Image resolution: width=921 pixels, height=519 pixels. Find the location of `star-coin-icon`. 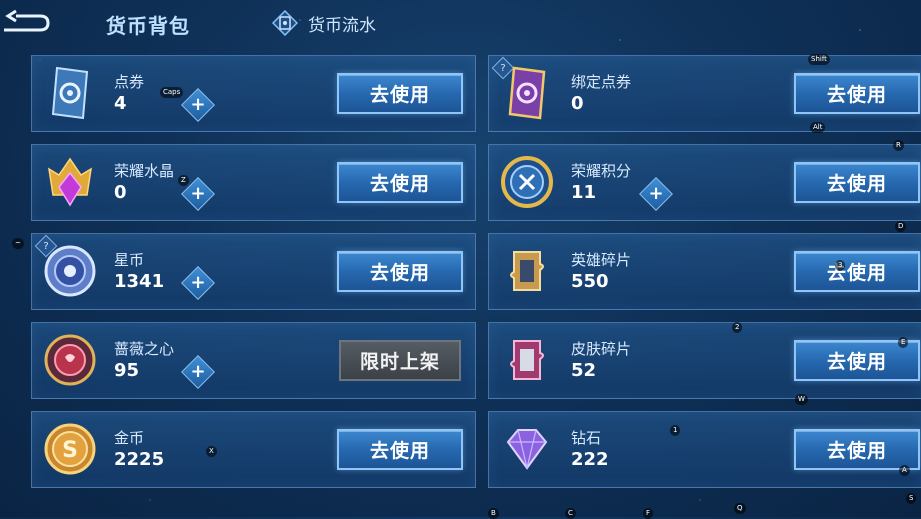

star-coin-icon is located at coordinates (70, 271).